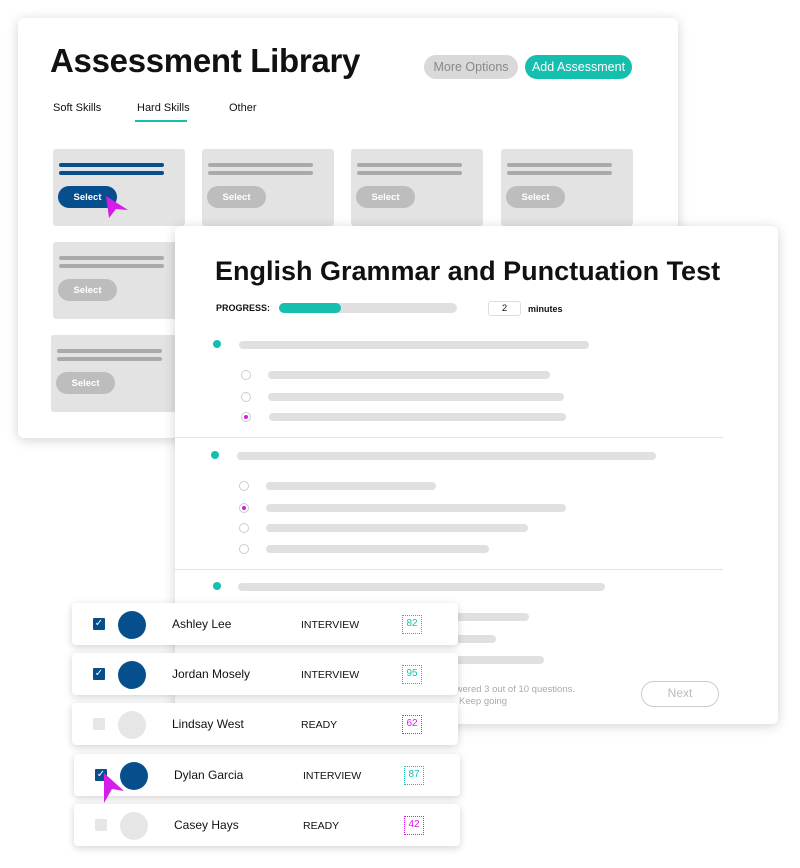 This screenshot has width=800, height=868. What do you see at coordinates (483, 701) in the screenshot?
I see `progress-submessage: Keep going` at bounding box center [483, 701].